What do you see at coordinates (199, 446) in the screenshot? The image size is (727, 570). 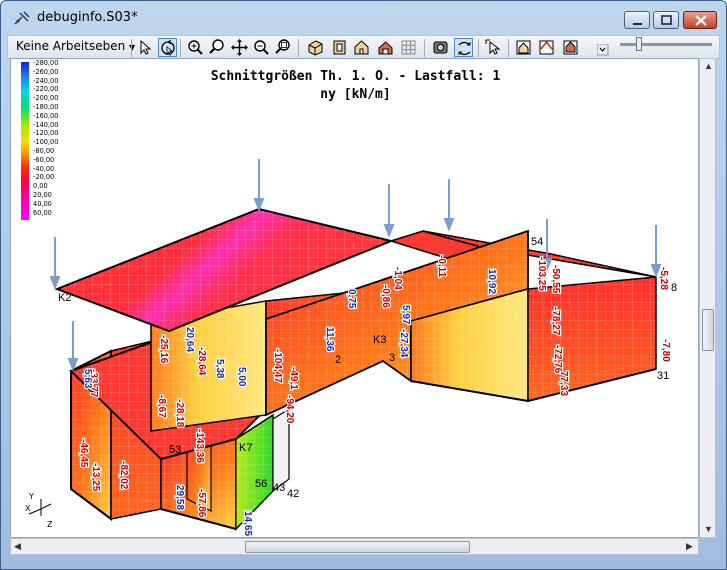 I see `result-value-label: -143,36` at bounding box center [199, 446].